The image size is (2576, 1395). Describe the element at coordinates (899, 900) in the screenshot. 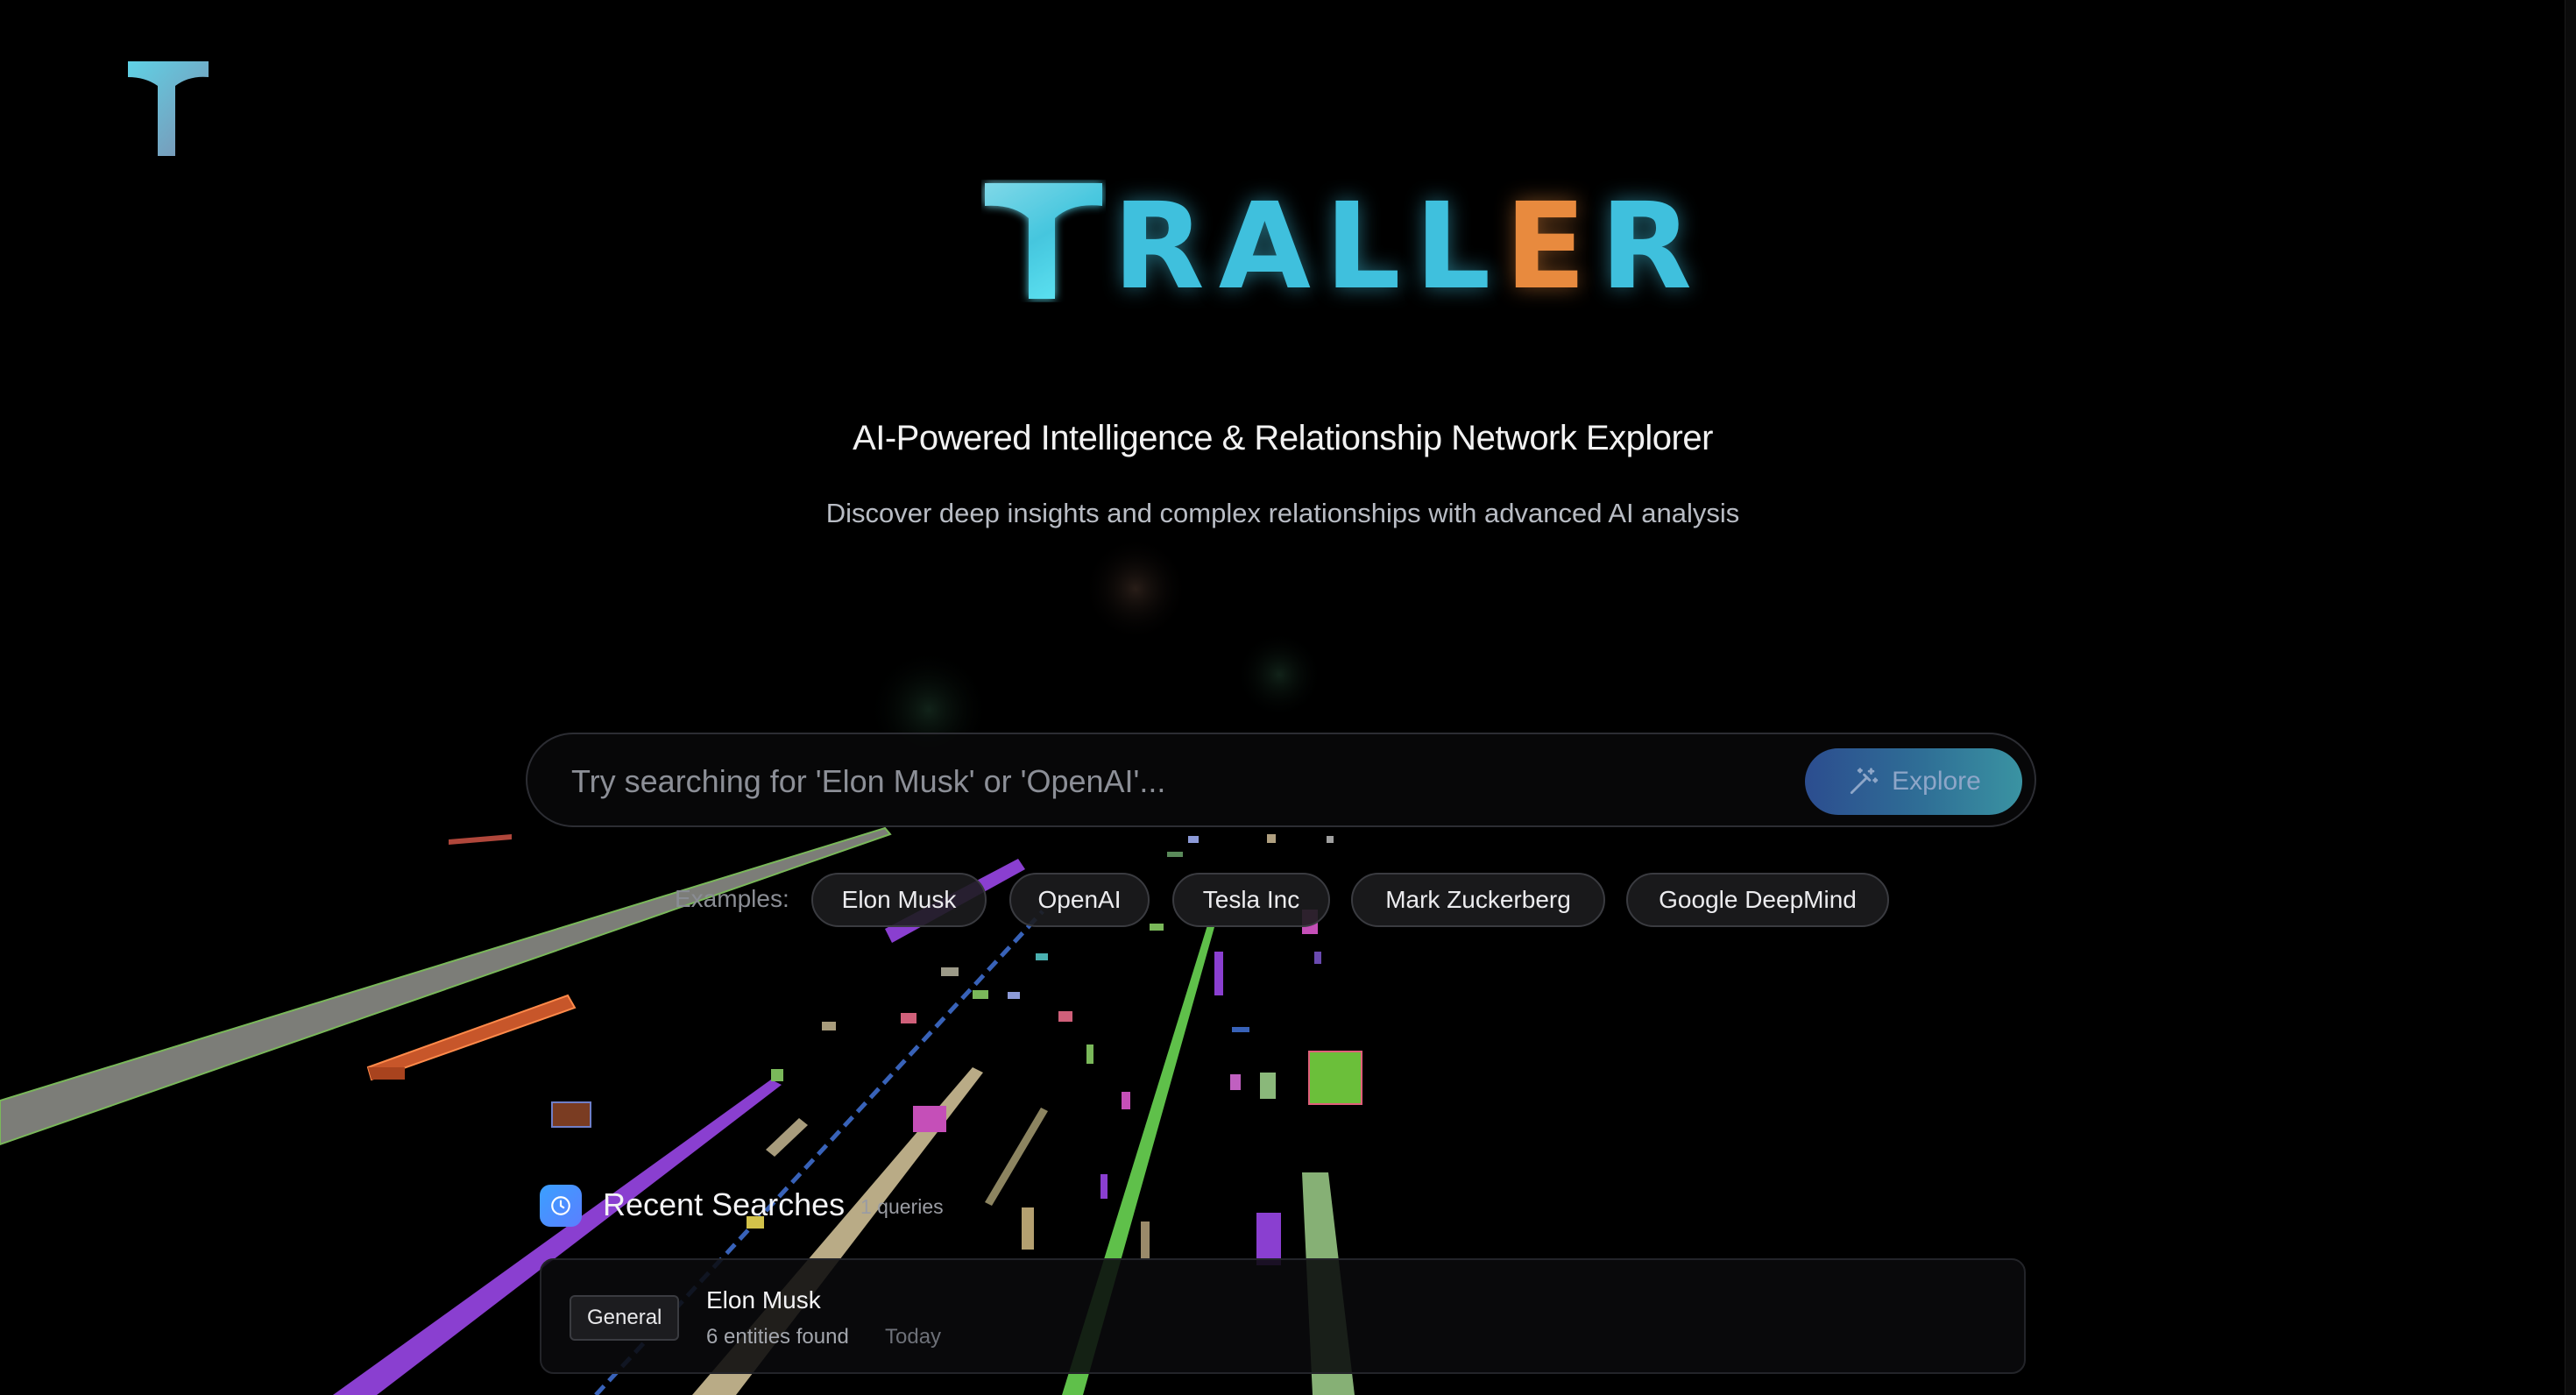

I see `example-chip-elon-musk: Elon Musk` at that location.